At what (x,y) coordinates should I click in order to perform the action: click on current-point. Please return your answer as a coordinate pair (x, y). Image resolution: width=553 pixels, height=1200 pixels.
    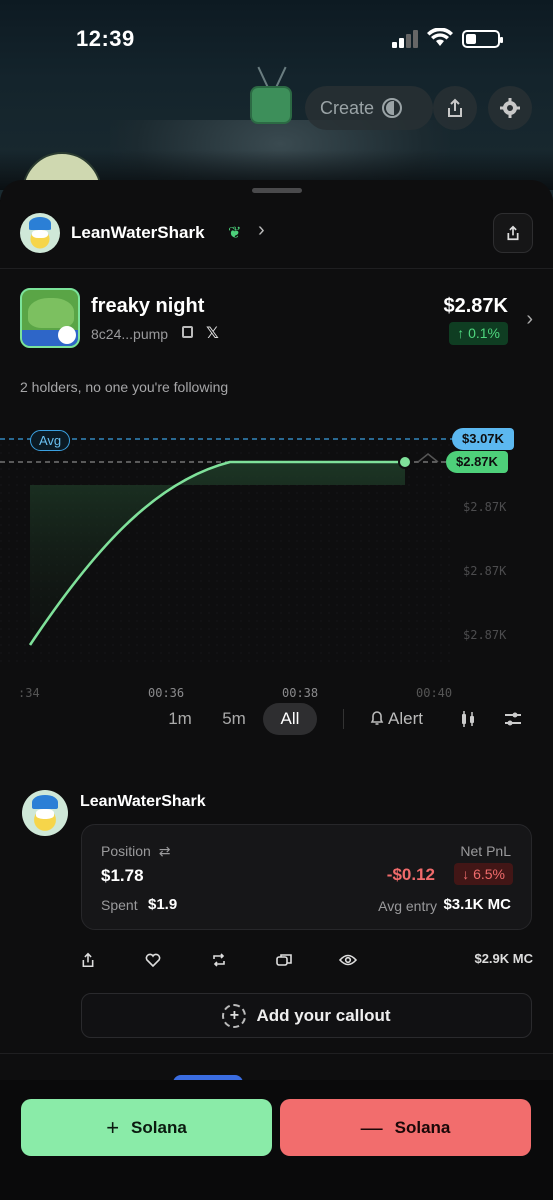
    Looking at the image, I should click on (405, 462).